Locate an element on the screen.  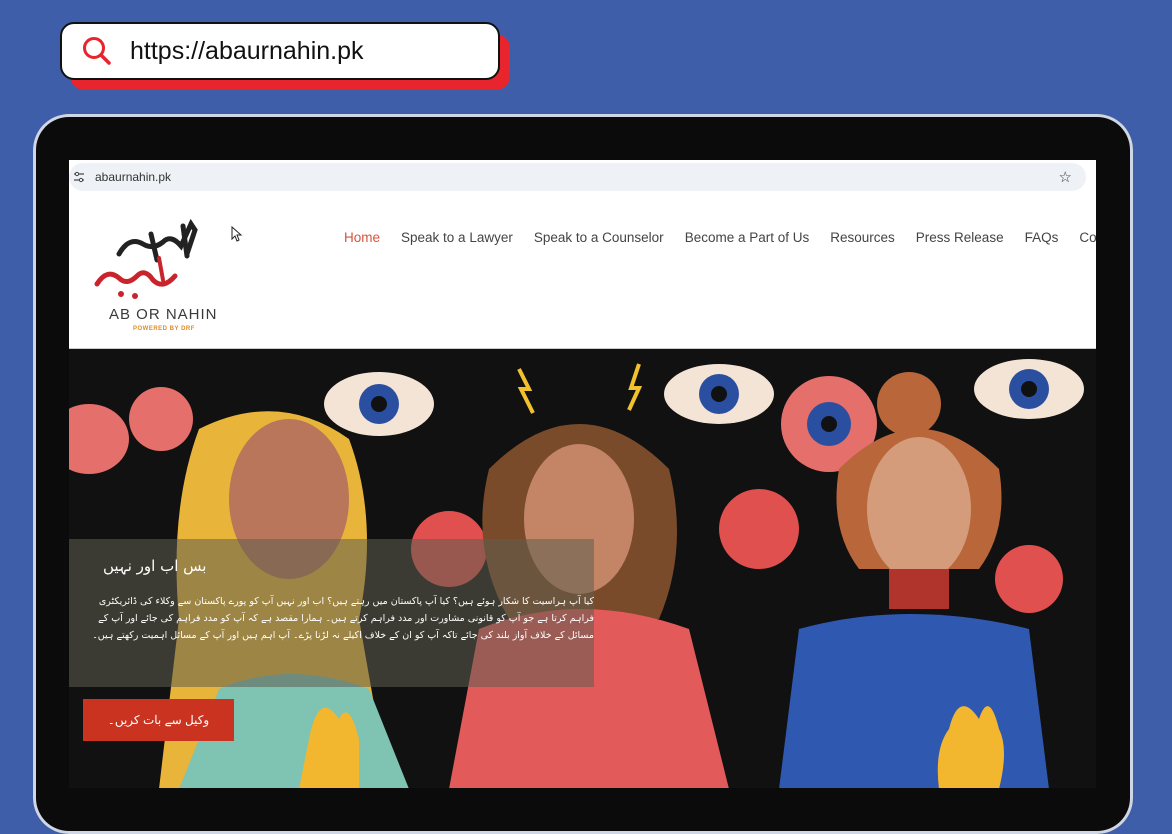
search-icon is located at coordinates (97, 51).